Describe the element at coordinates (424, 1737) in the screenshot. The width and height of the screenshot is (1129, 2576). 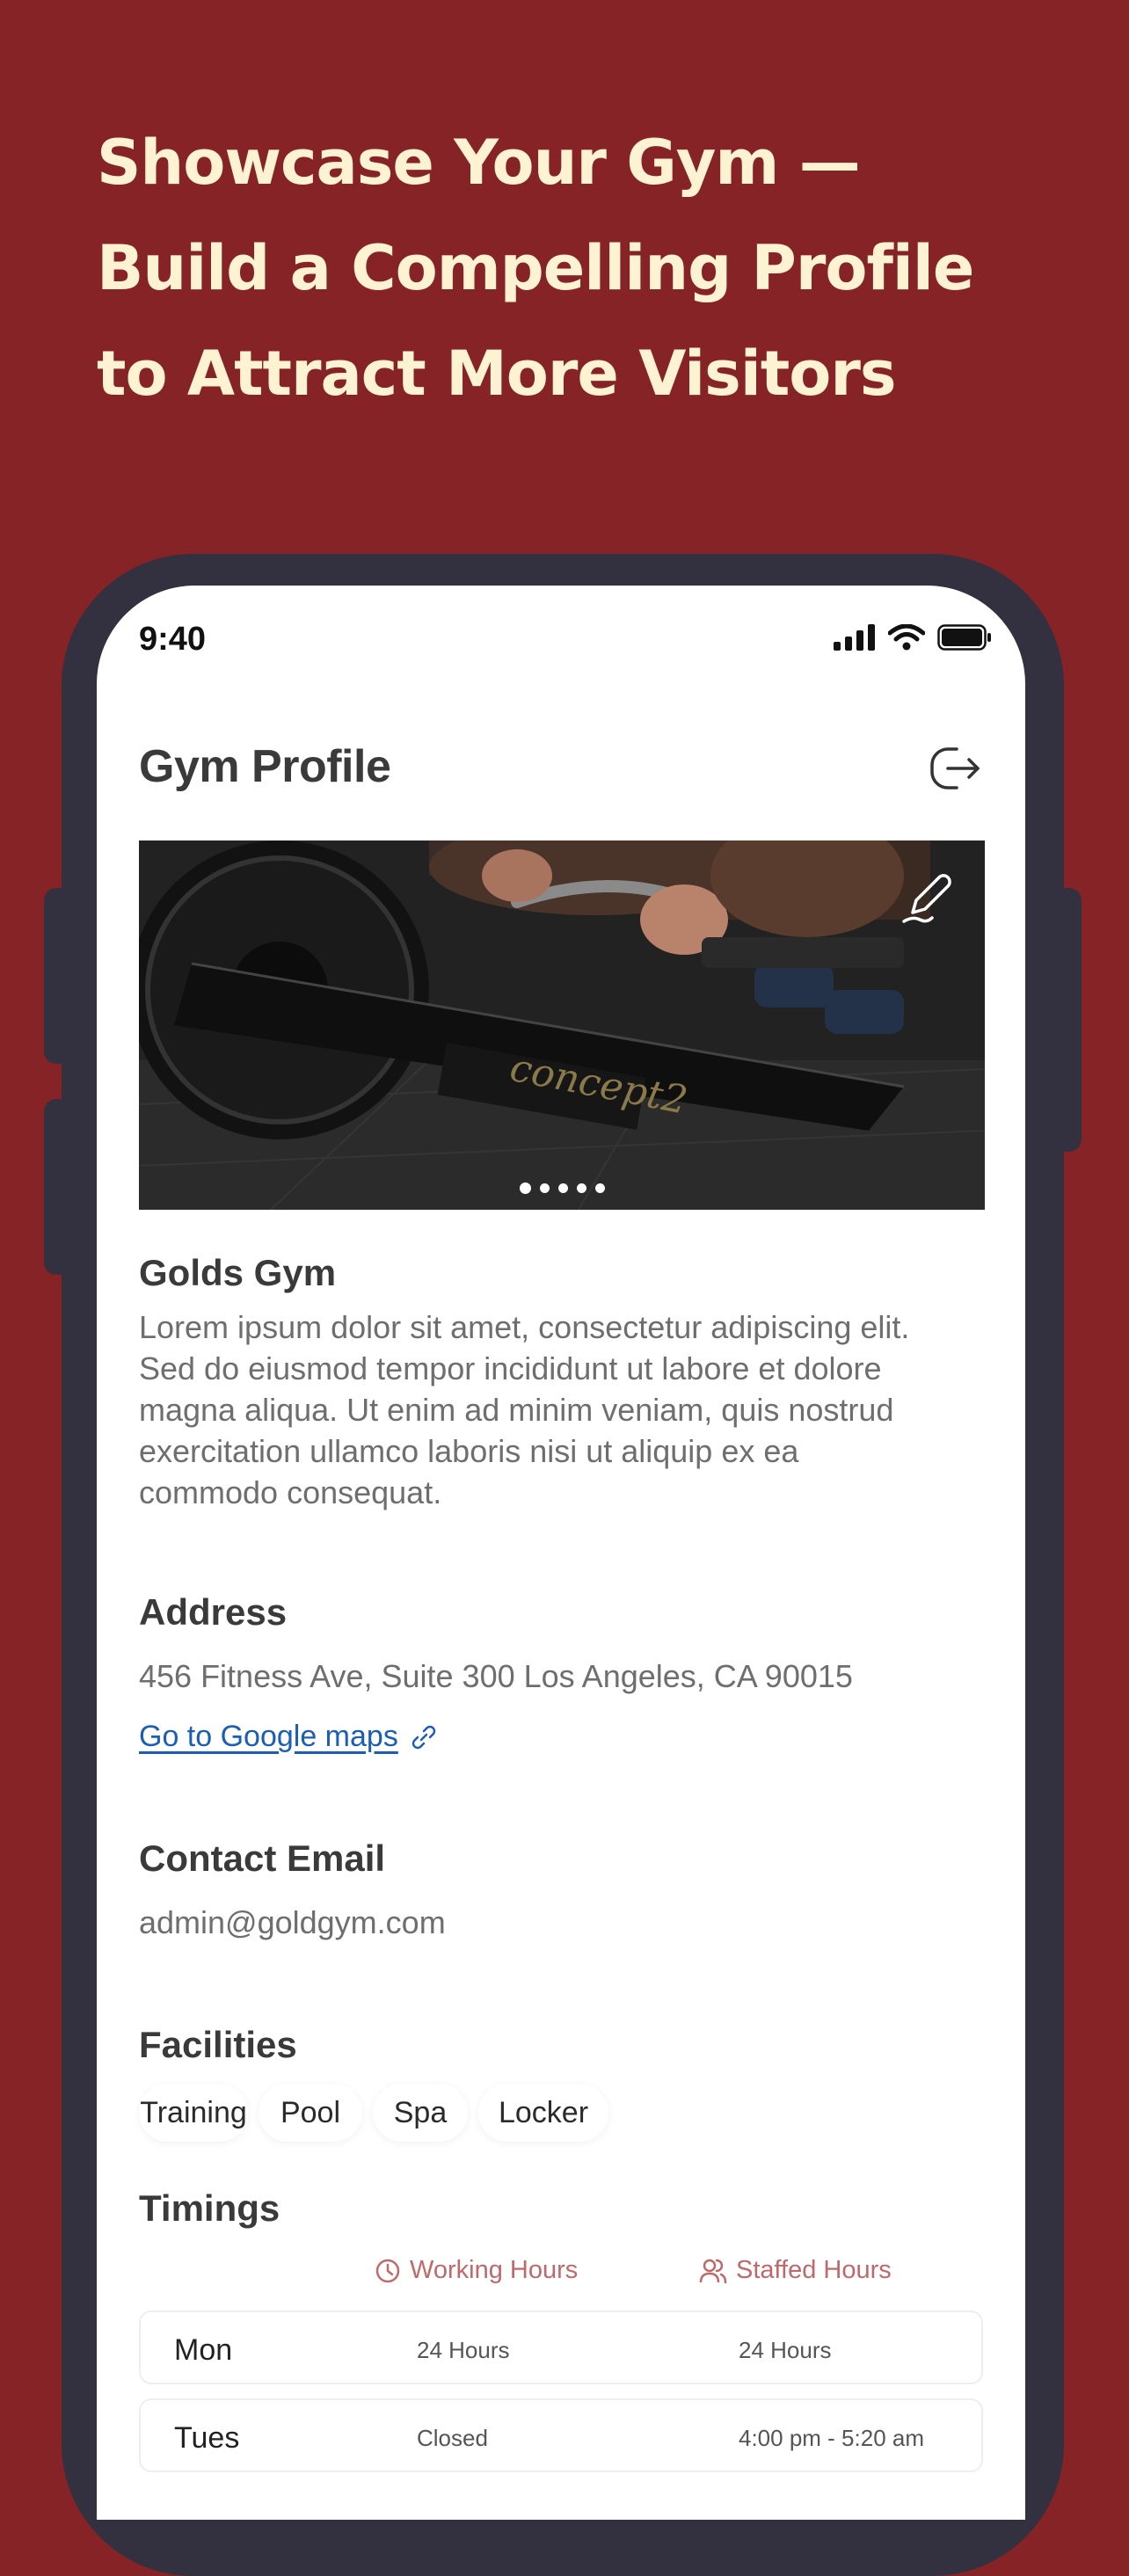
I see `external-link-icon` at that location.